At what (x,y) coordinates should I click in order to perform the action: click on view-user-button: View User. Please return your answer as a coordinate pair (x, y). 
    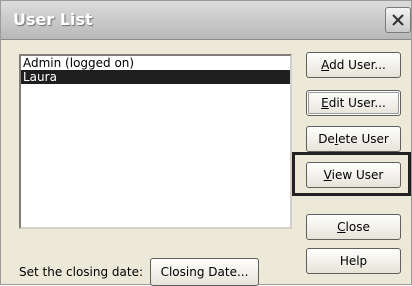
    Looking at the image, I should click on (353, 175).